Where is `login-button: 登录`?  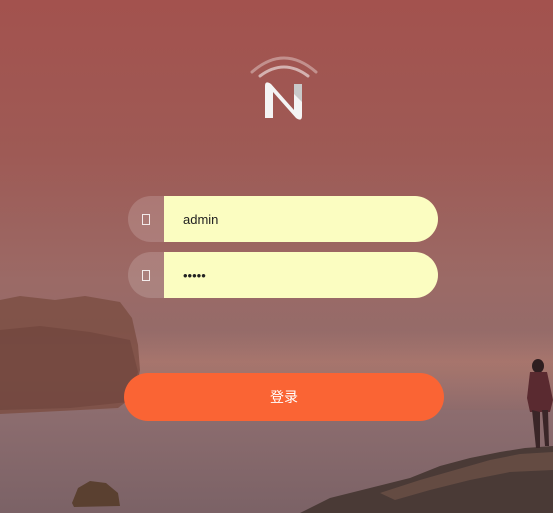 login-button: 登录 is located at coordinates (284, 397).